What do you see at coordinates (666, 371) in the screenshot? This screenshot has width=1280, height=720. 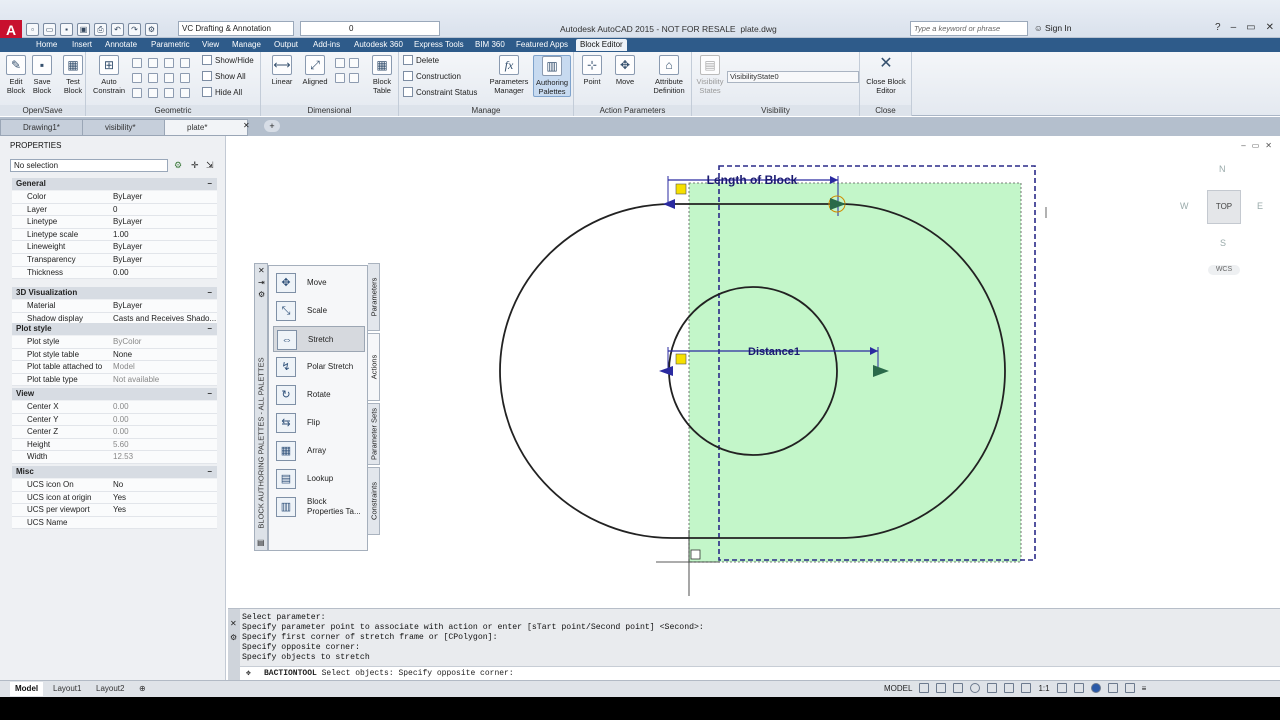 I see `distance-grip-left-icon` at bounding box center [666, 371].